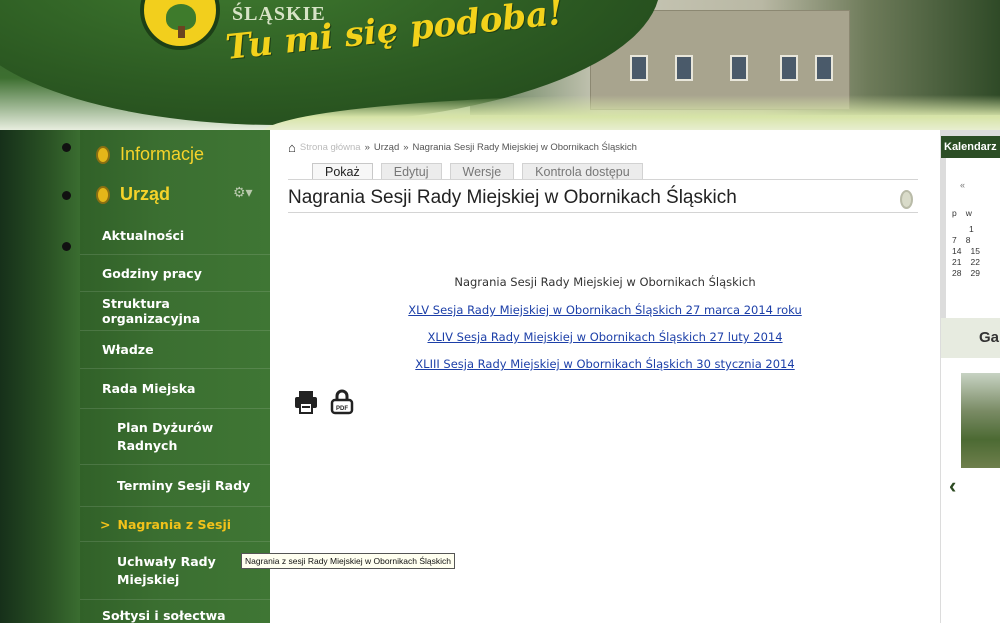  What do you see at coordinates (954, 213) in the screenshot?
I see `weekday-label: p` at bounding box center [954, 213].